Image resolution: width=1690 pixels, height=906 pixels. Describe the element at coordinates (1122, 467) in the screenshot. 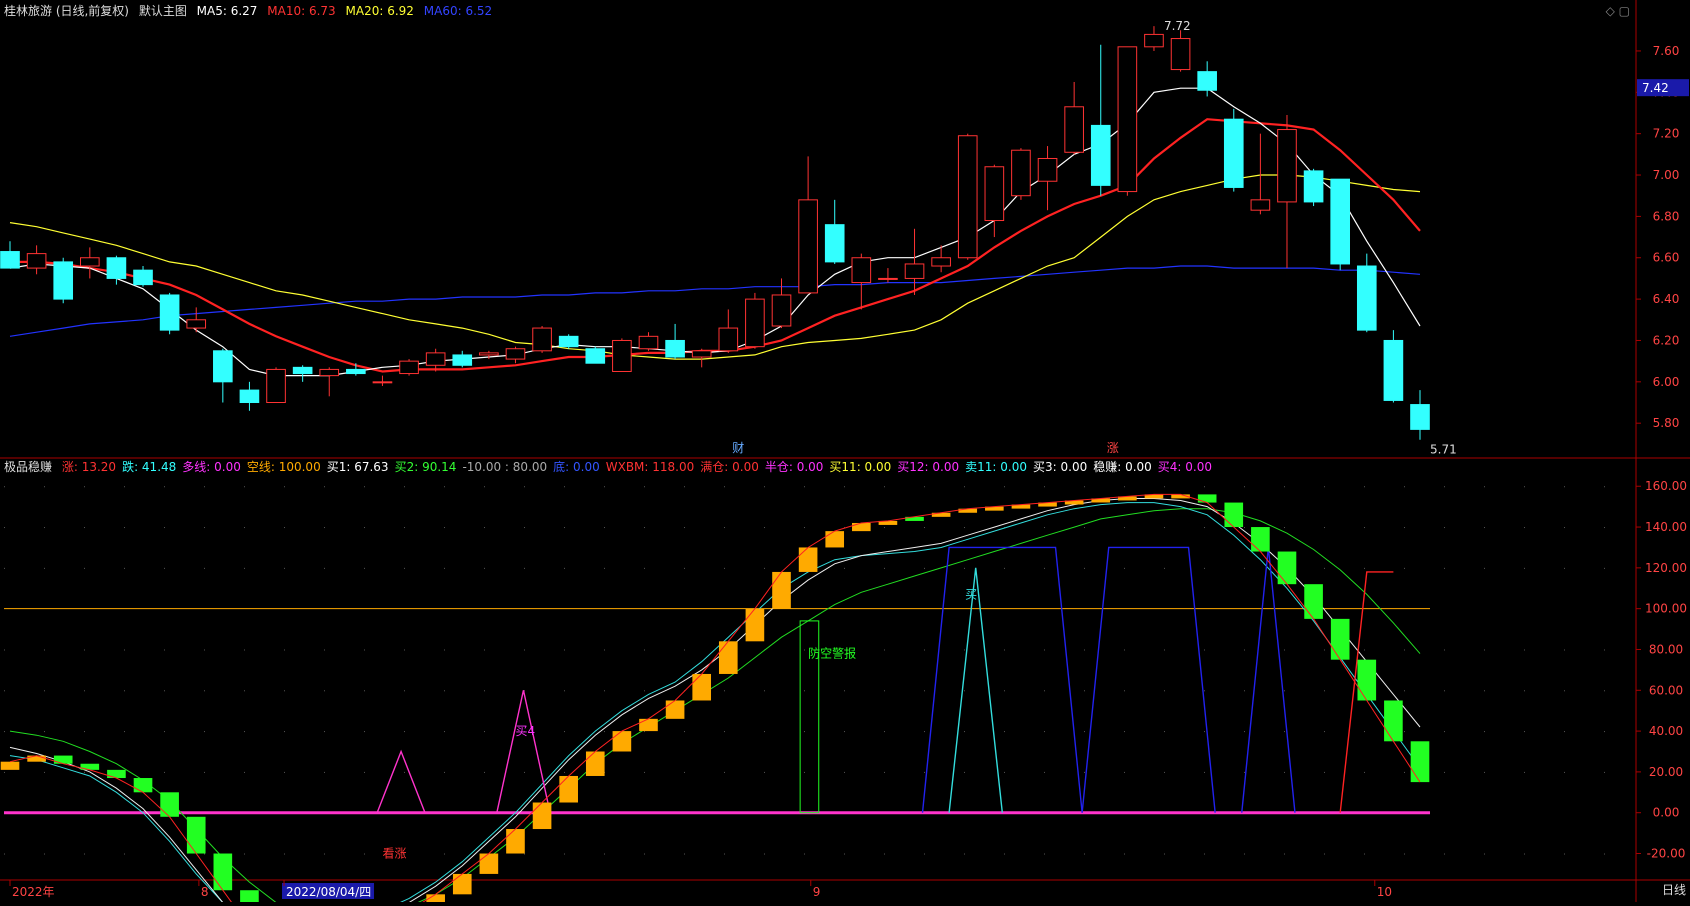

I see `indicator-legend-item: 稳赚: 0.00` at that location.